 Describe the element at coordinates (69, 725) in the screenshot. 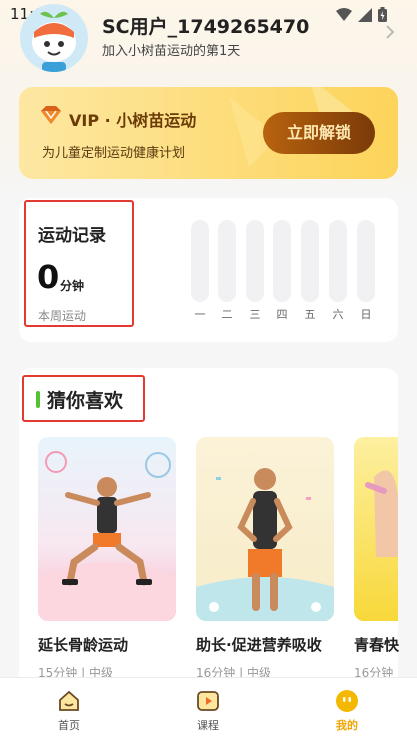

I see `tab-label: 首页` at that location.